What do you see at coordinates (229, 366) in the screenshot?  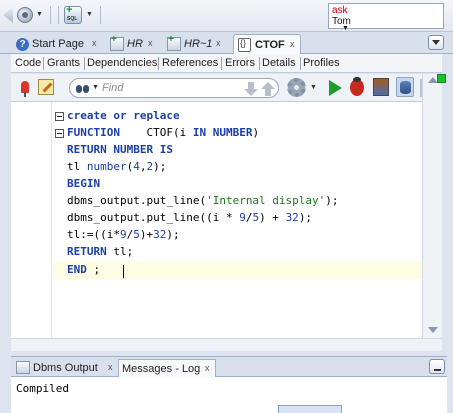 I see `log-tab-bar: Dbms Output x Messages - Log x` at bounding box center [229, 366].